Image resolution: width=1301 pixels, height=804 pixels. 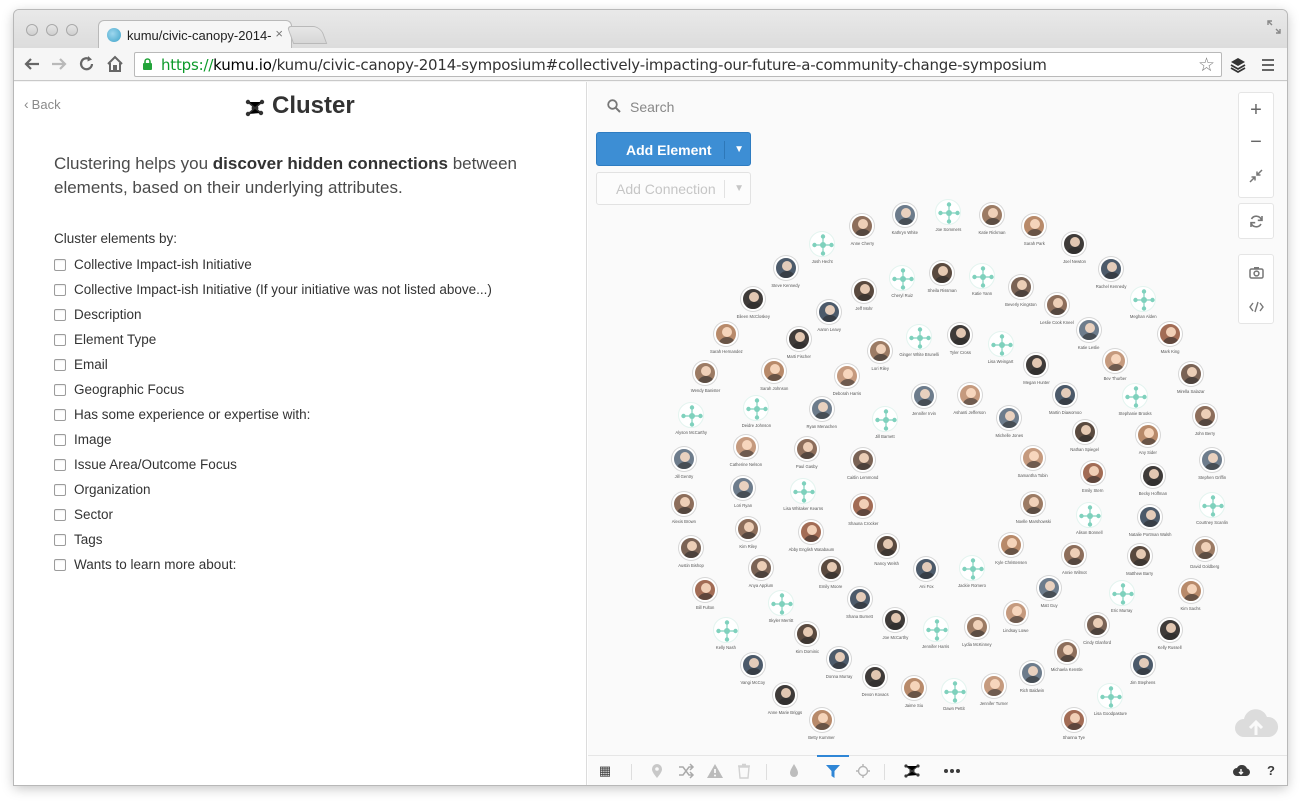 What do you see at coordinates (1206, 65) in the screenshot?
I see `bookmark-star-icon: ☆` at bounding box center [1206, 65].